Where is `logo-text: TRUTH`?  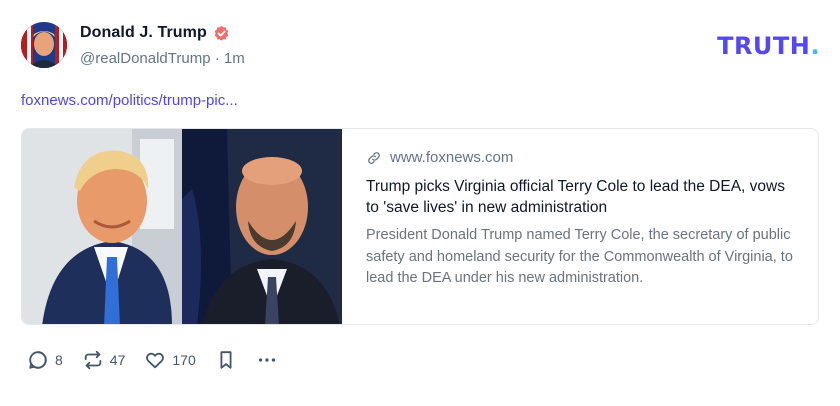 logo-text: TRUTH is located at coordinates (764, 46).